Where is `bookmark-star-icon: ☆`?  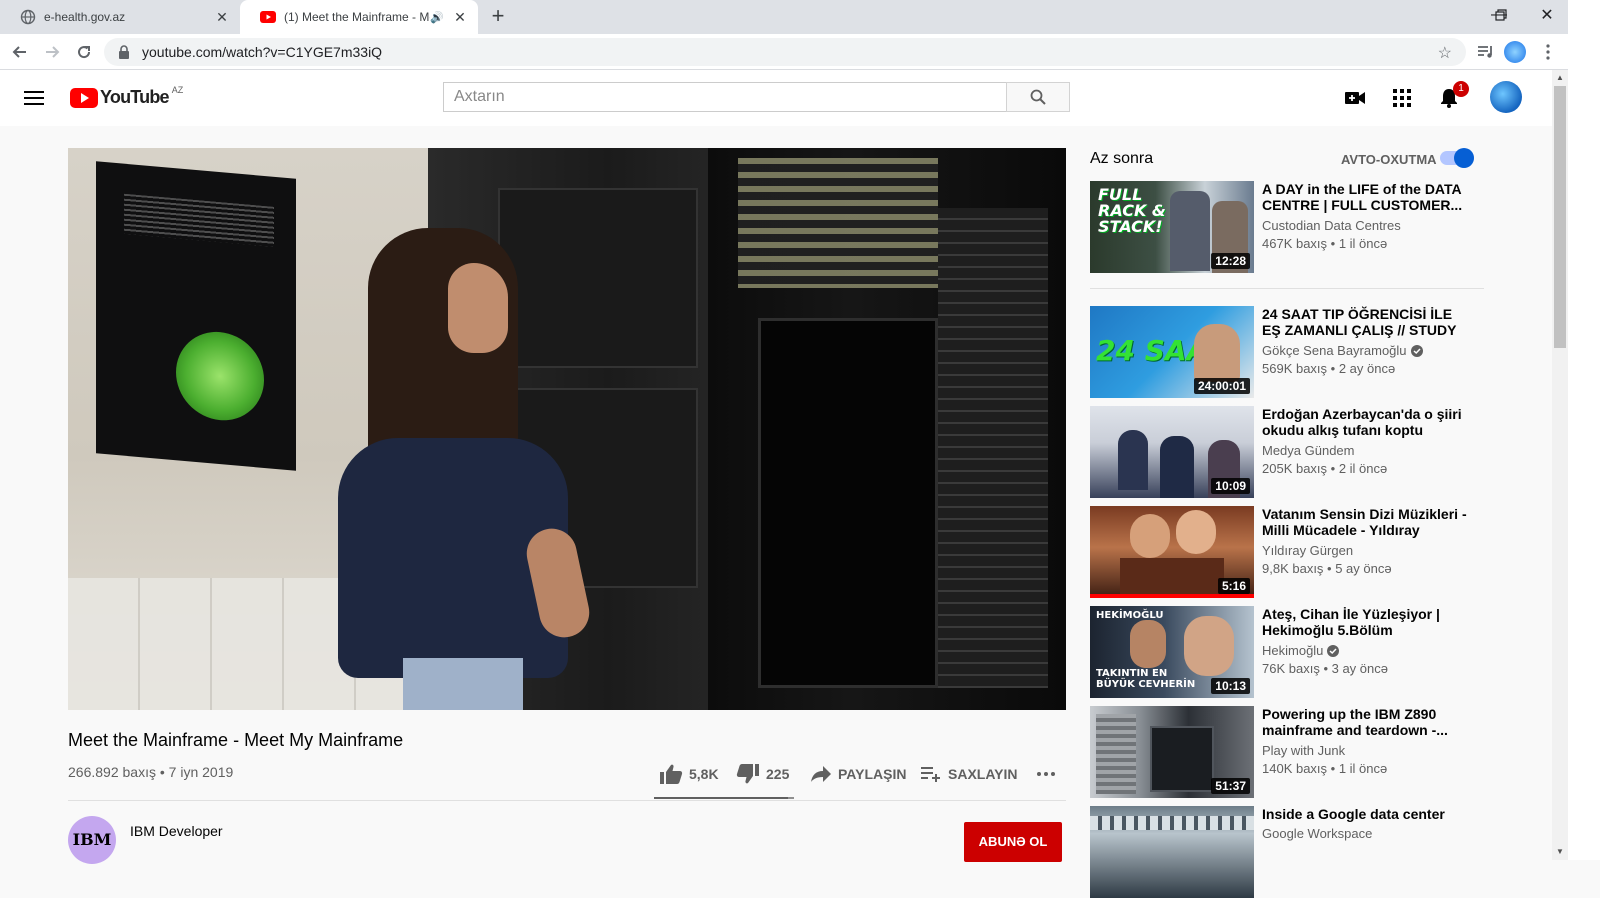 bookmark-star-icon: ☆ is located at coordinates (1445, 53).